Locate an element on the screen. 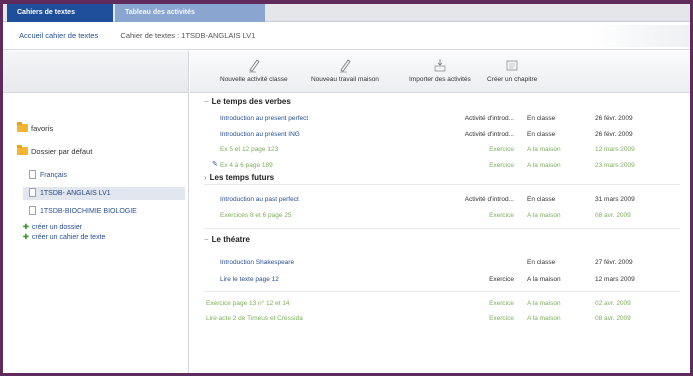  edit-pencil-icon: ✎ is located at coordinates (215, 164).